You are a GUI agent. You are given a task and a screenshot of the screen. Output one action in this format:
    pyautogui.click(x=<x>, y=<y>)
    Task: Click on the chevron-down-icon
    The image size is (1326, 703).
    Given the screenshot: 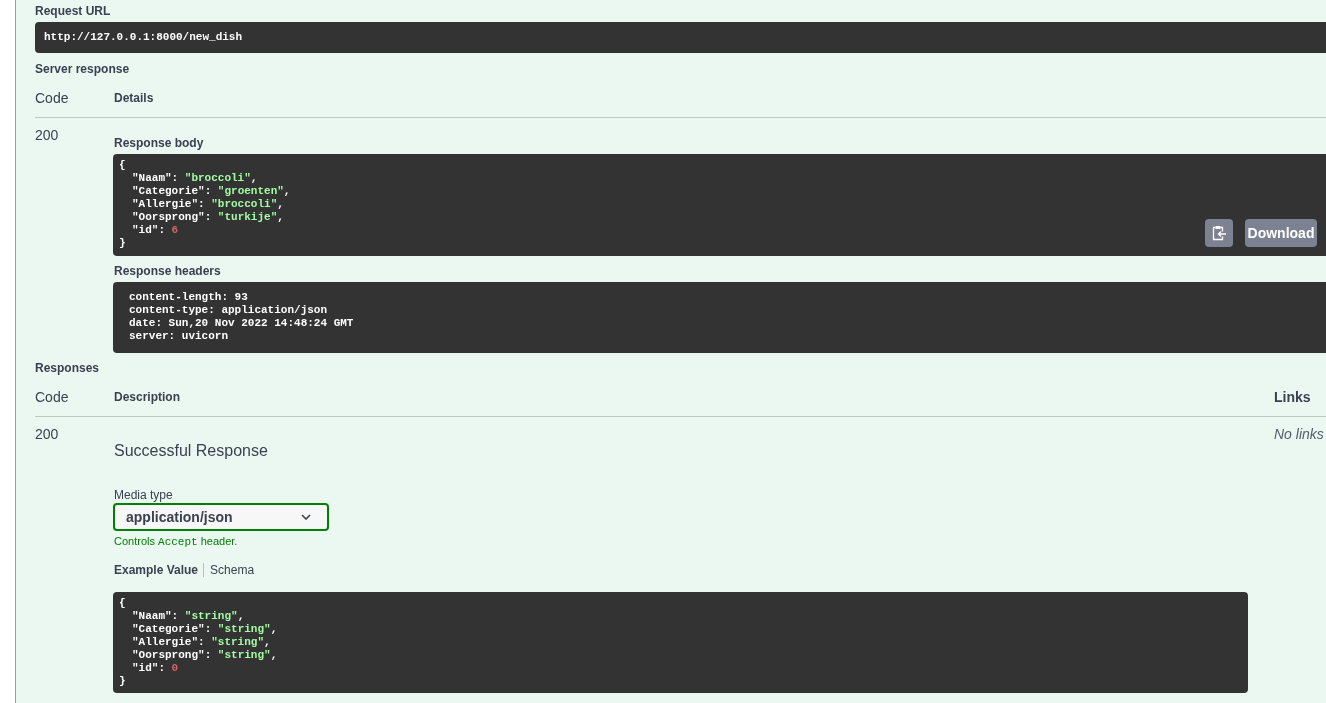 What is the action you would take?
    pyautogui.click(x=306, y=517)
    